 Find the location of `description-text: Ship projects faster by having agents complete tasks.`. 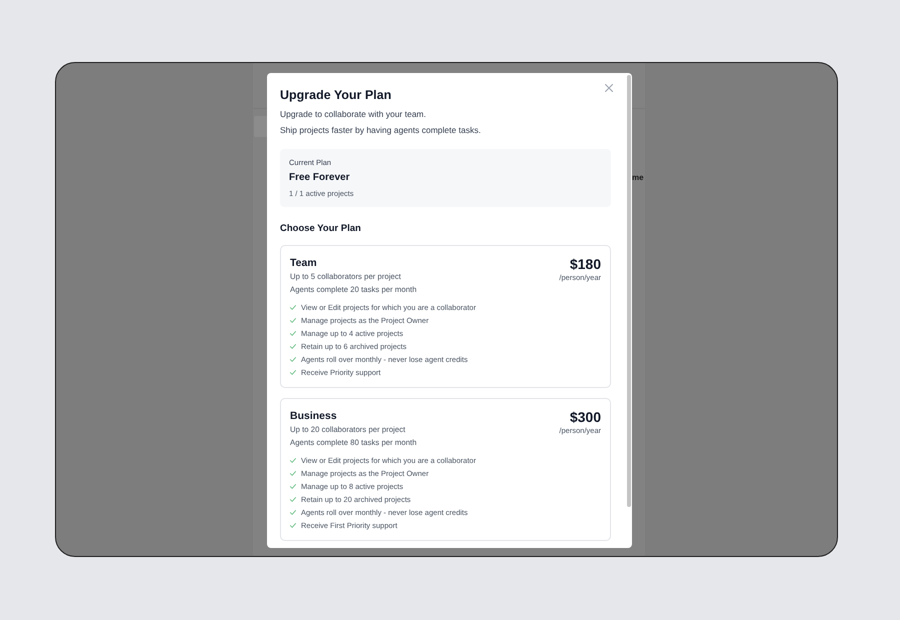

description-text: Ship projects faster by having agents complete tasks. is located at coordinates (381, 130).